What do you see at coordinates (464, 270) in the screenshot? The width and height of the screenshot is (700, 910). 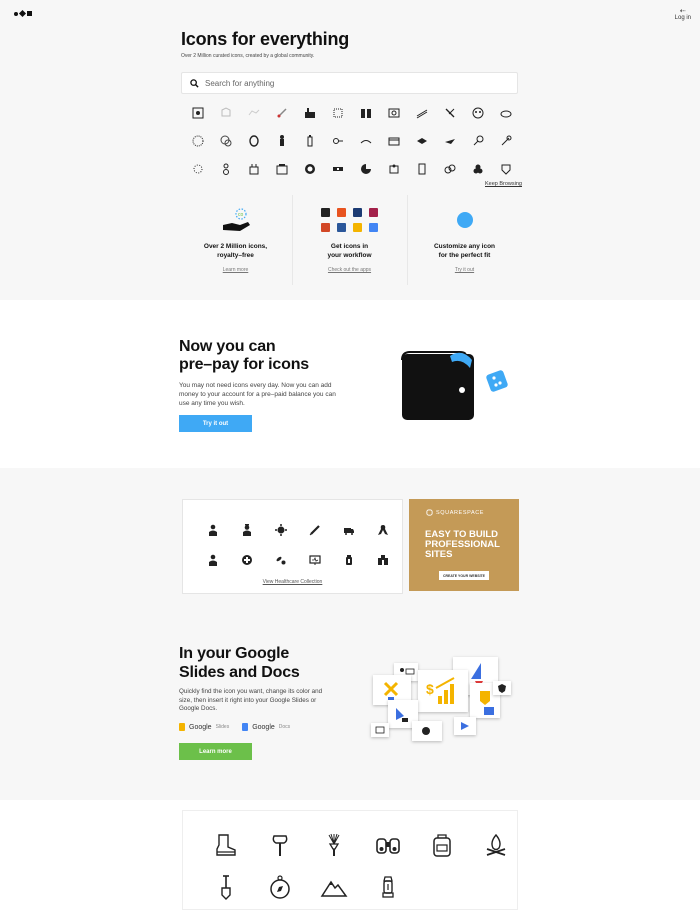 I see `try-it-out-link: Try it out` at bounding box center [464, 270].